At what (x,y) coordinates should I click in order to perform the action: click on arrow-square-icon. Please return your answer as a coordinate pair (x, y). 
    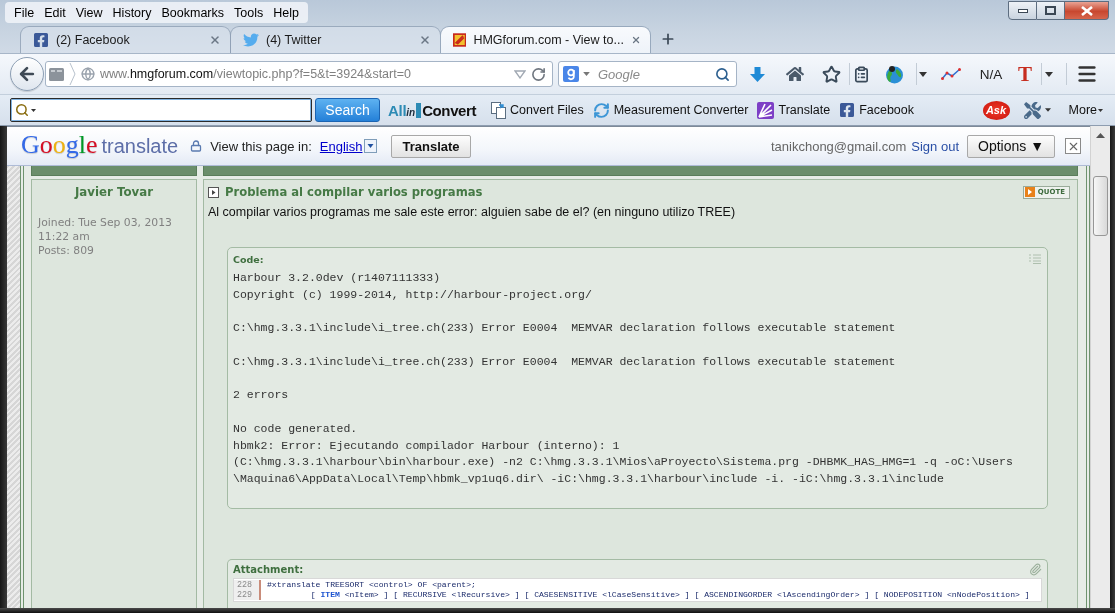
    Looking at the image, I should click on (1029, 192).